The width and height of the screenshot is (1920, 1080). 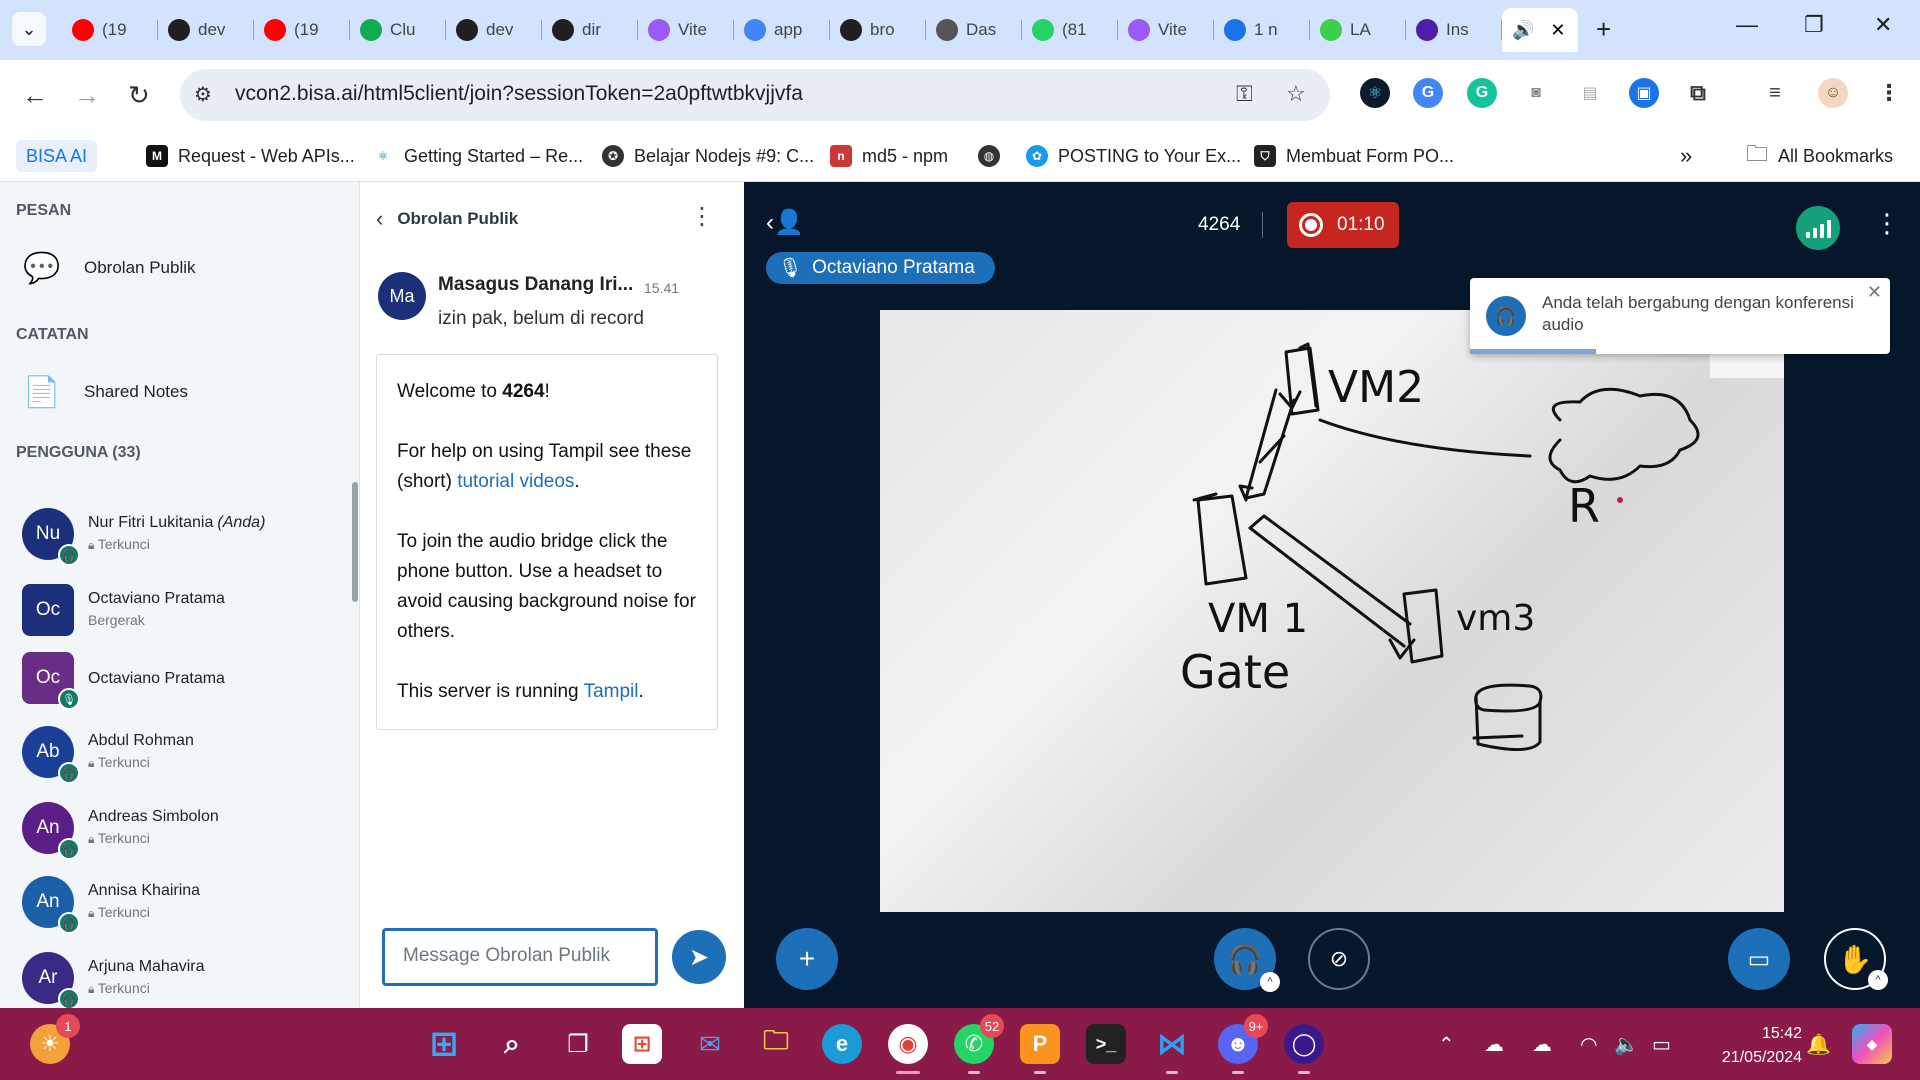 What do you see at coordinates (578, 1044) in the screenshot?
I see `task-view-icon: ❐` at bounding box center [578, 1044].